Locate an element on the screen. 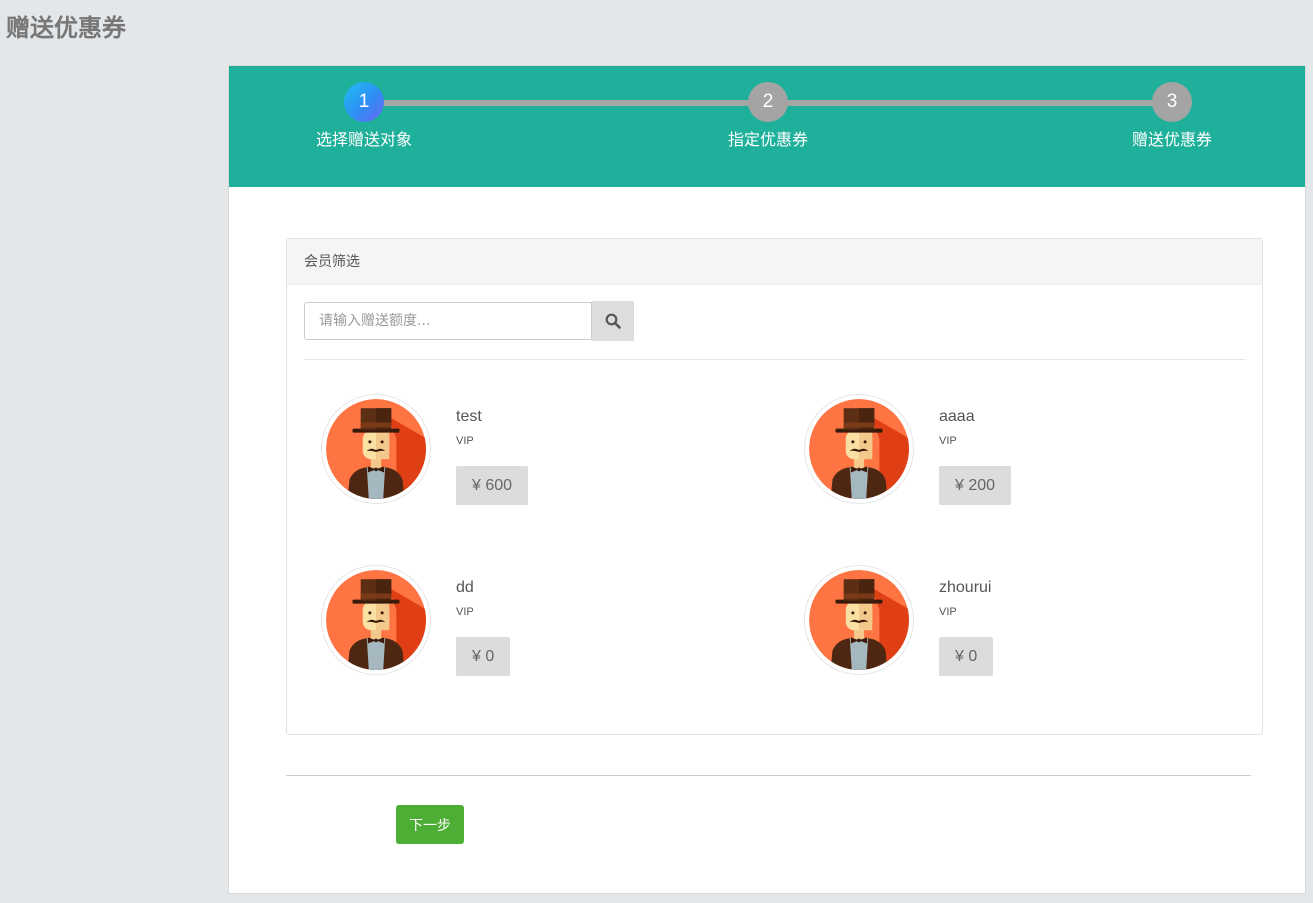 The height and width of the screenshot is (903, 1313). step-2-label: 指定优惠券 is located at coordinates (767, 139).